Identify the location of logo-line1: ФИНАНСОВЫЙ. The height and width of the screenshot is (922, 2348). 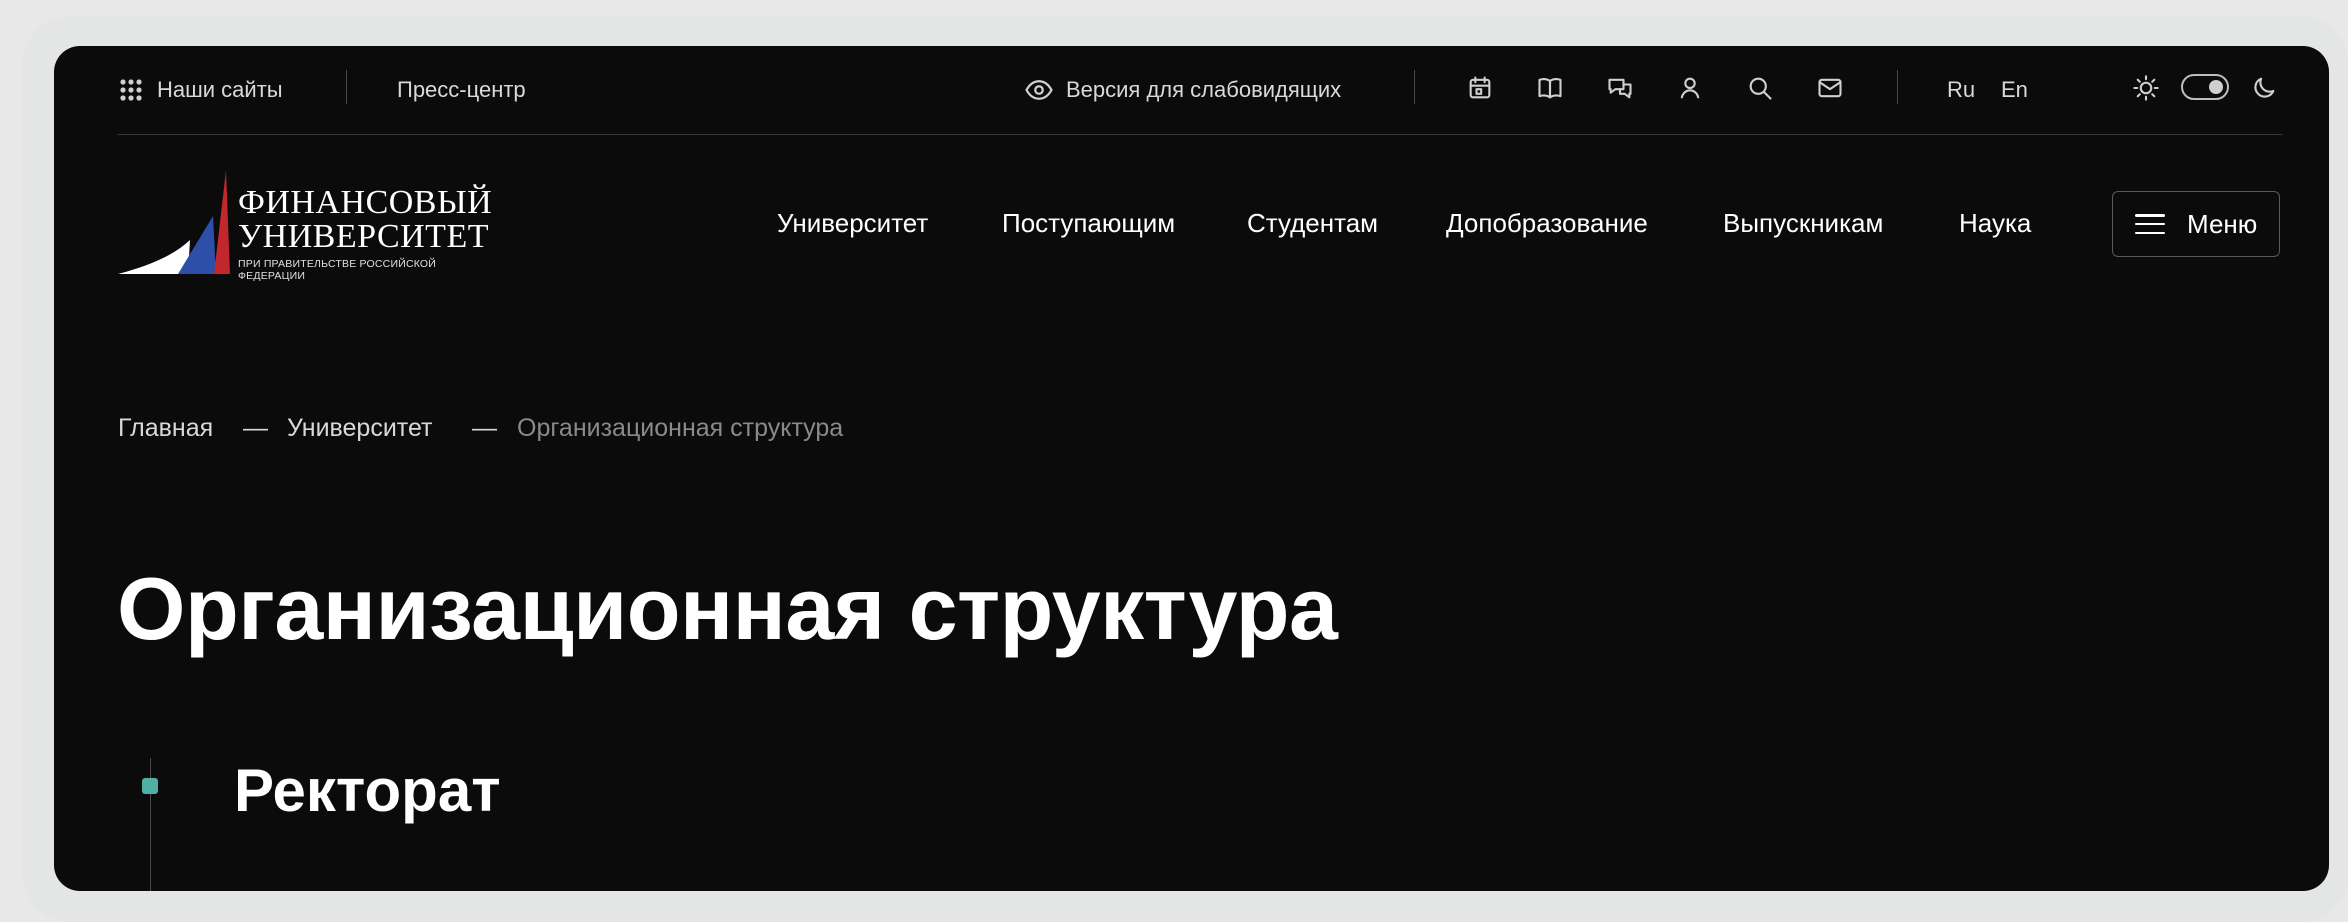
(365, 202).